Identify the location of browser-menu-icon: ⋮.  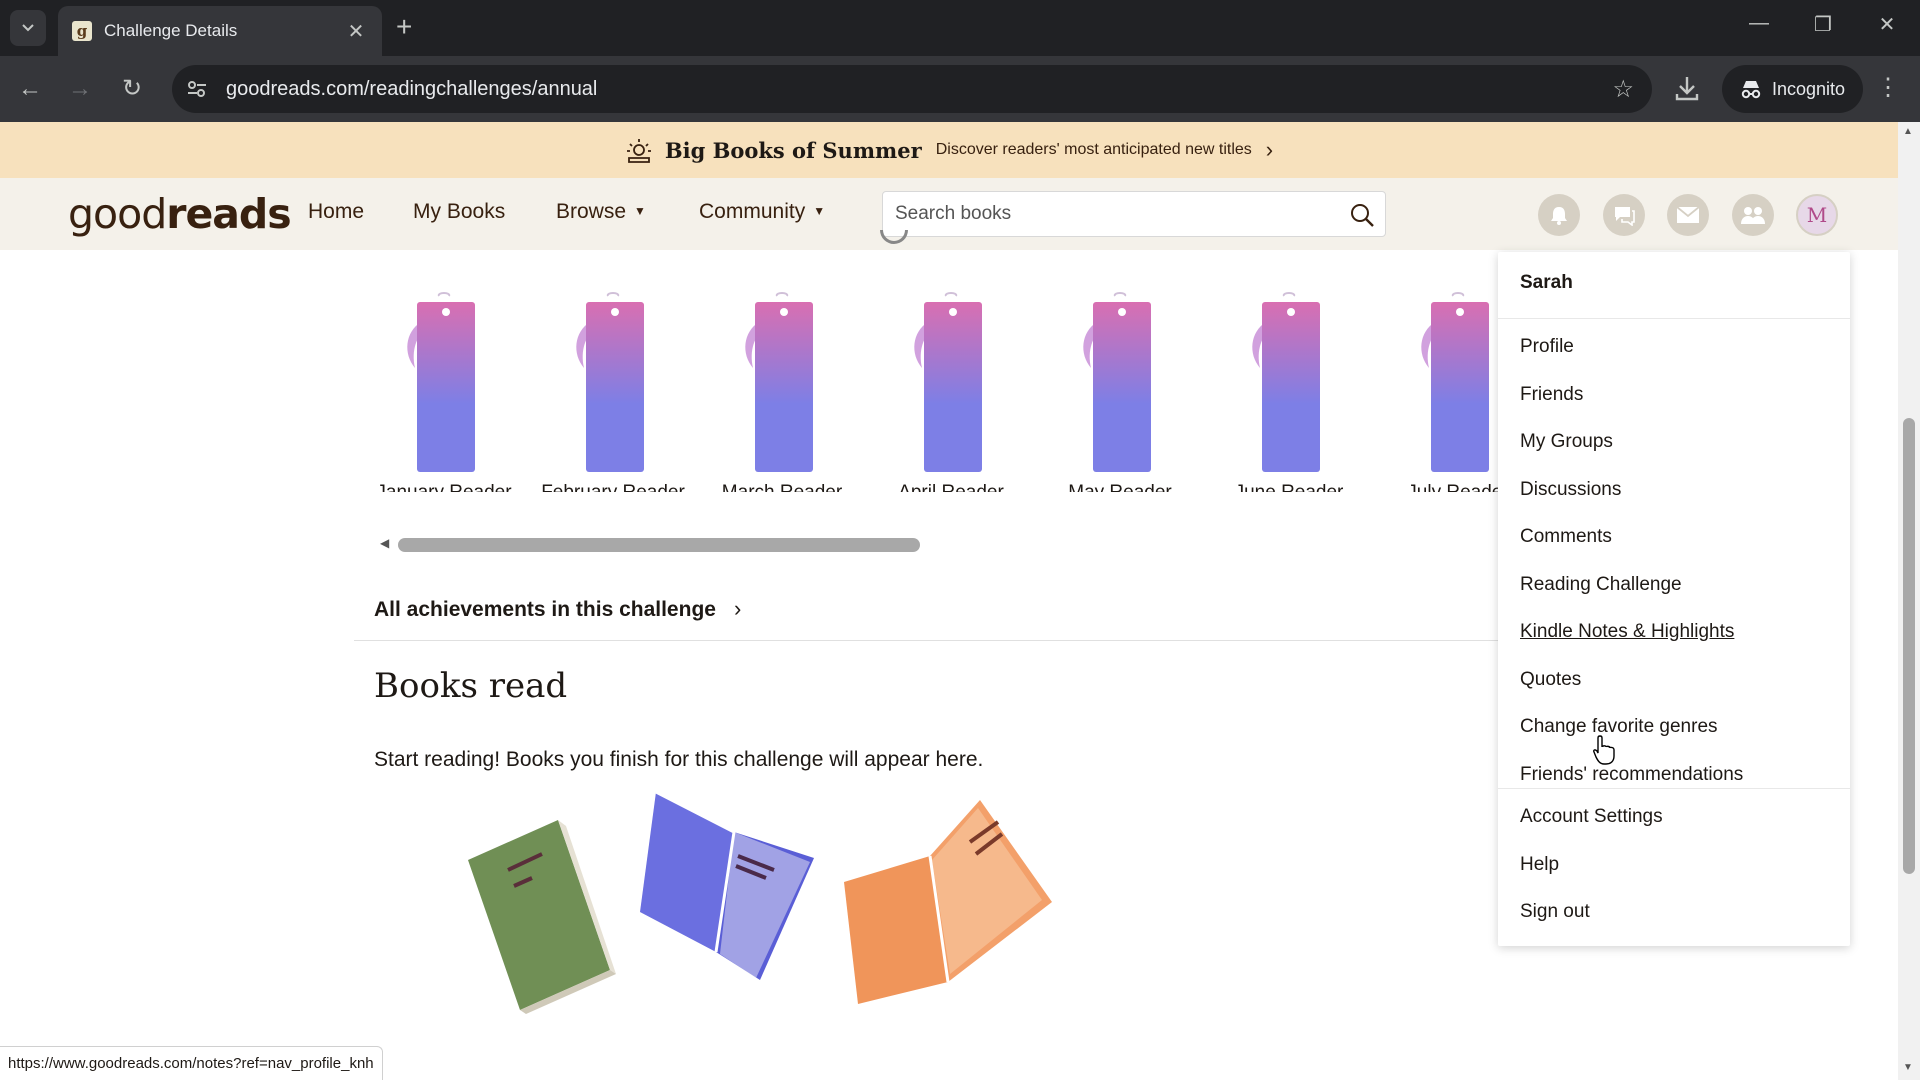
(1888, 87).